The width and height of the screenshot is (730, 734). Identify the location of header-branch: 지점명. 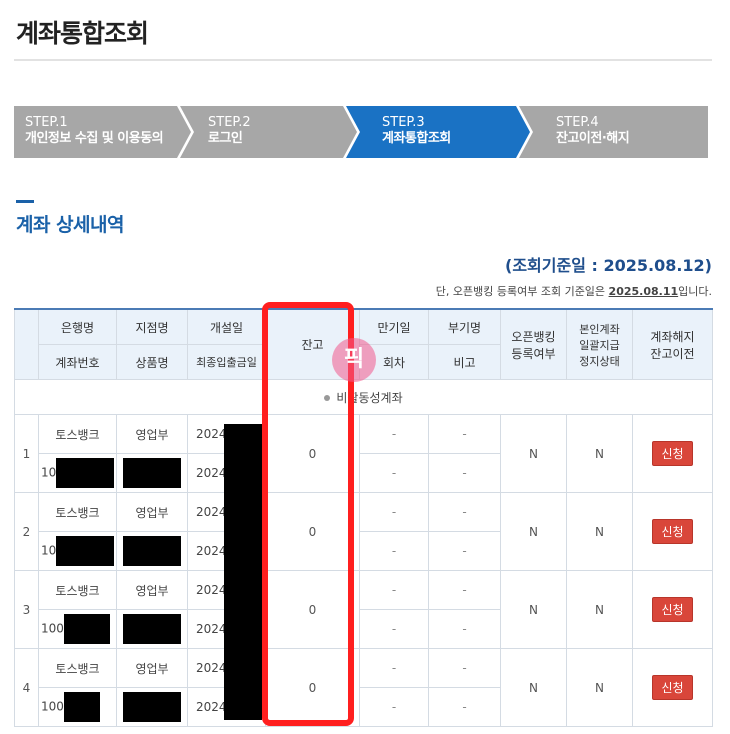
(152, 326).